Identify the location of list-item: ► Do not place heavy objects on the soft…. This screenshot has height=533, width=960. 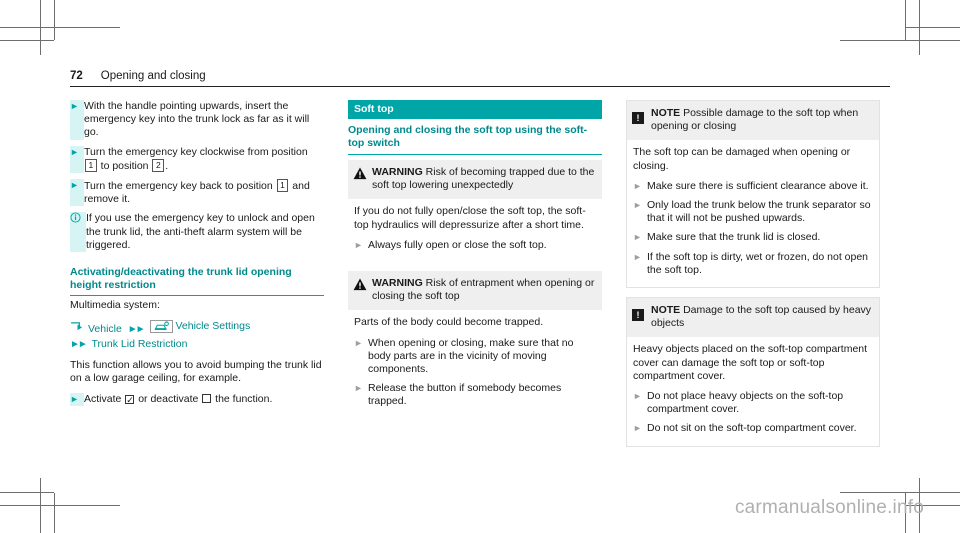
(753, 403).